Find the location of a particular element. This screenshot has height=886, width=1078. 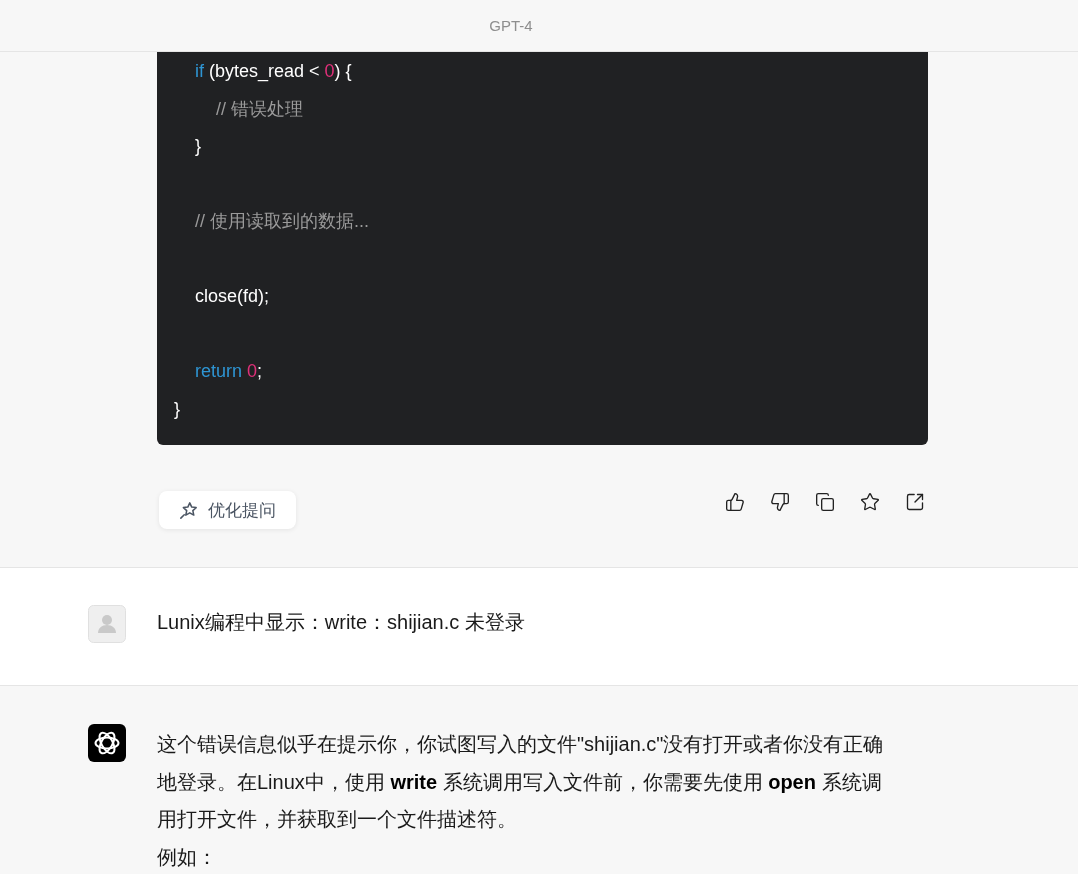

share-icon is located at coordinates (915, 502).